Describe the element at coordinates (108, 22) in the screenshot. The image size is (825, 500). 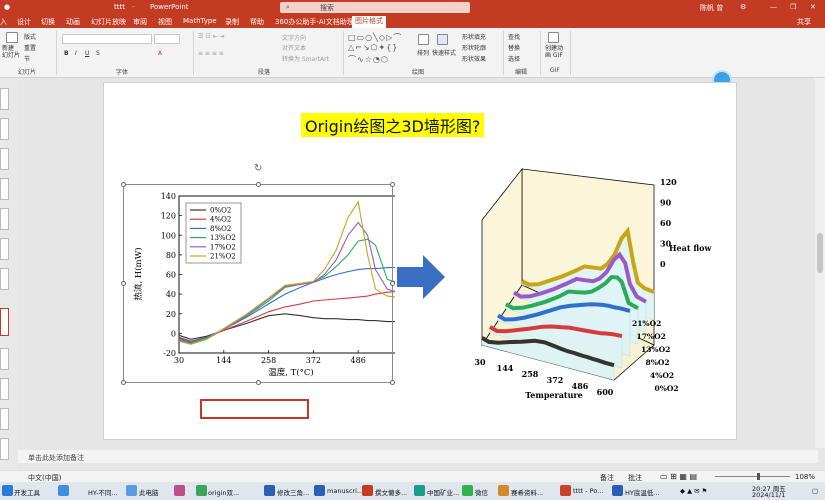
I see `tab-slideshow: 幻灯片放映` at that location.